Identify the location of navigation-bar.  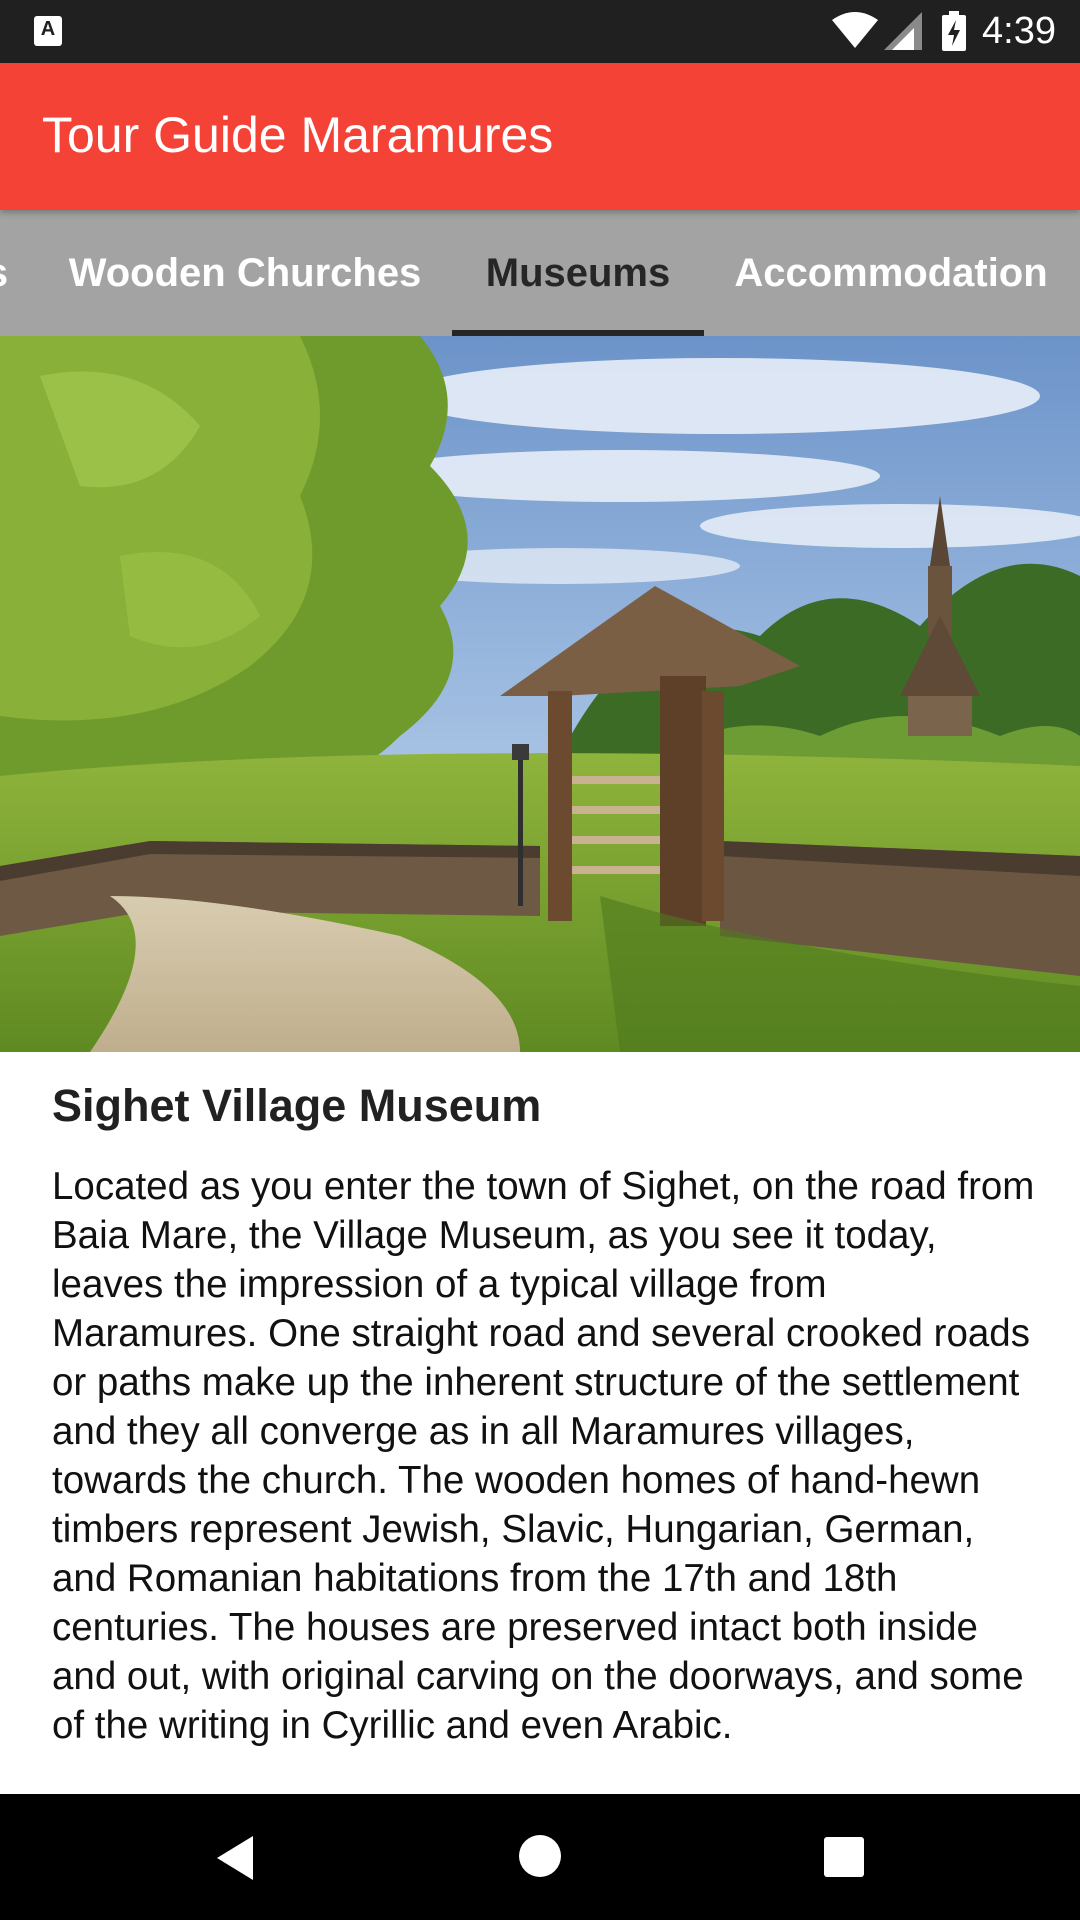
(540, 1857).